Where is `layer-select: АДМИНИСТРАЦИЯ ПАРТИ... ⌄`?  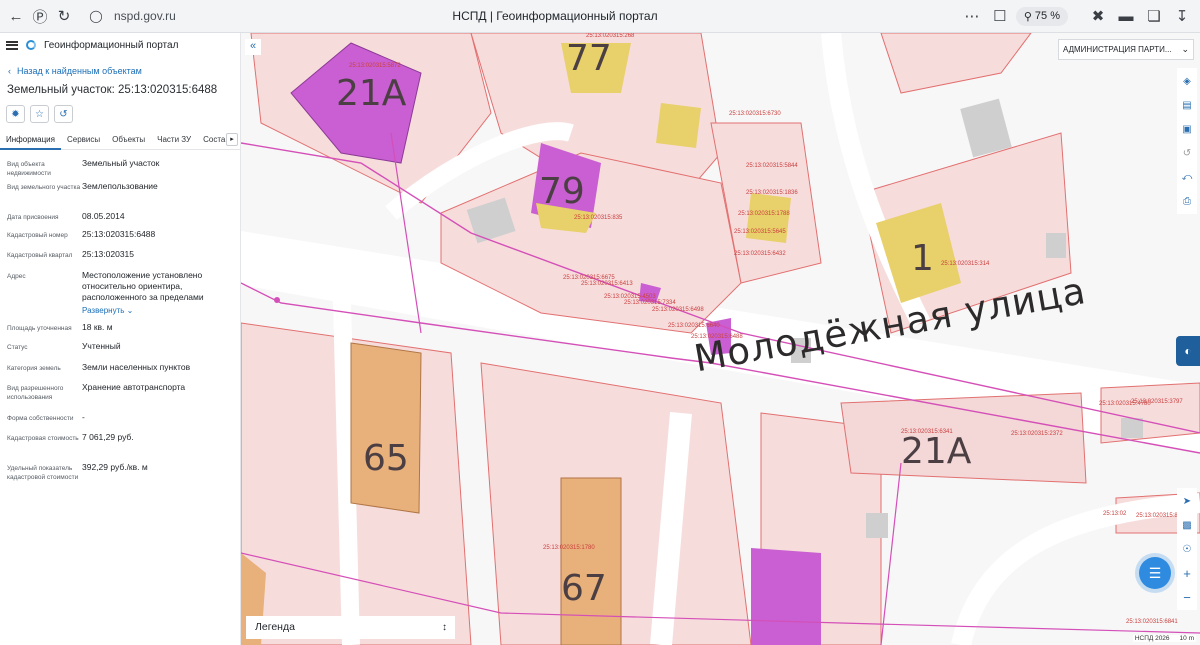
layer-select: АДМИНИСТРАЦИЯ ПАРТИ... ⌄ is located at coordinates (1126, 49).